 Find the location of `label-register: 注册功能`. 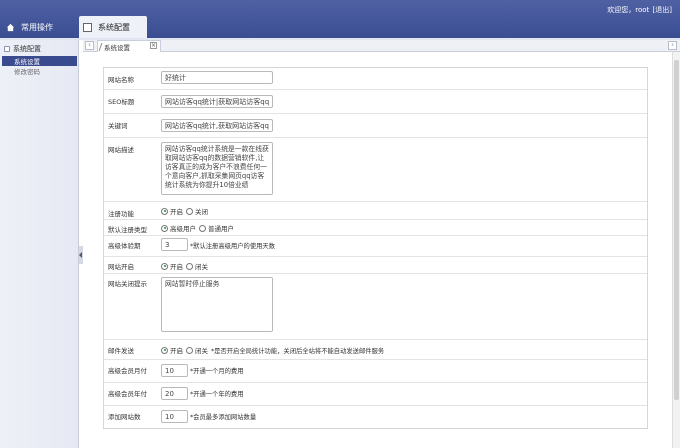

label-register: 注册功能 is located at coordinates (121, 214).